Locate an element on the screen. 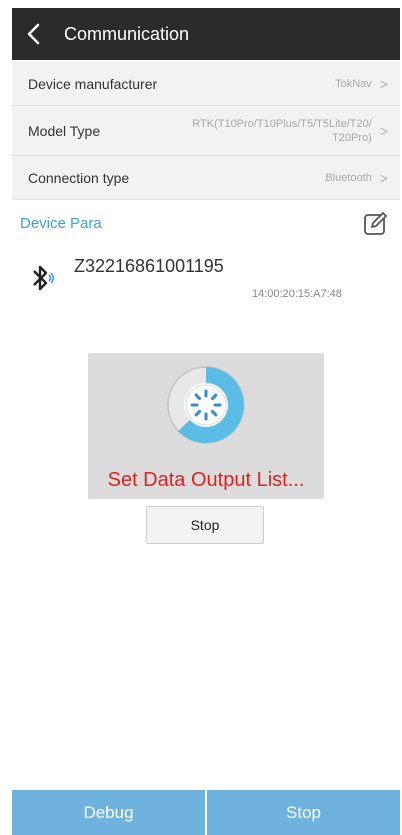 This screenshot has width=402, height=835. connection-type-row: Connection type Bluetooth > is located at coordinates (206, 178).